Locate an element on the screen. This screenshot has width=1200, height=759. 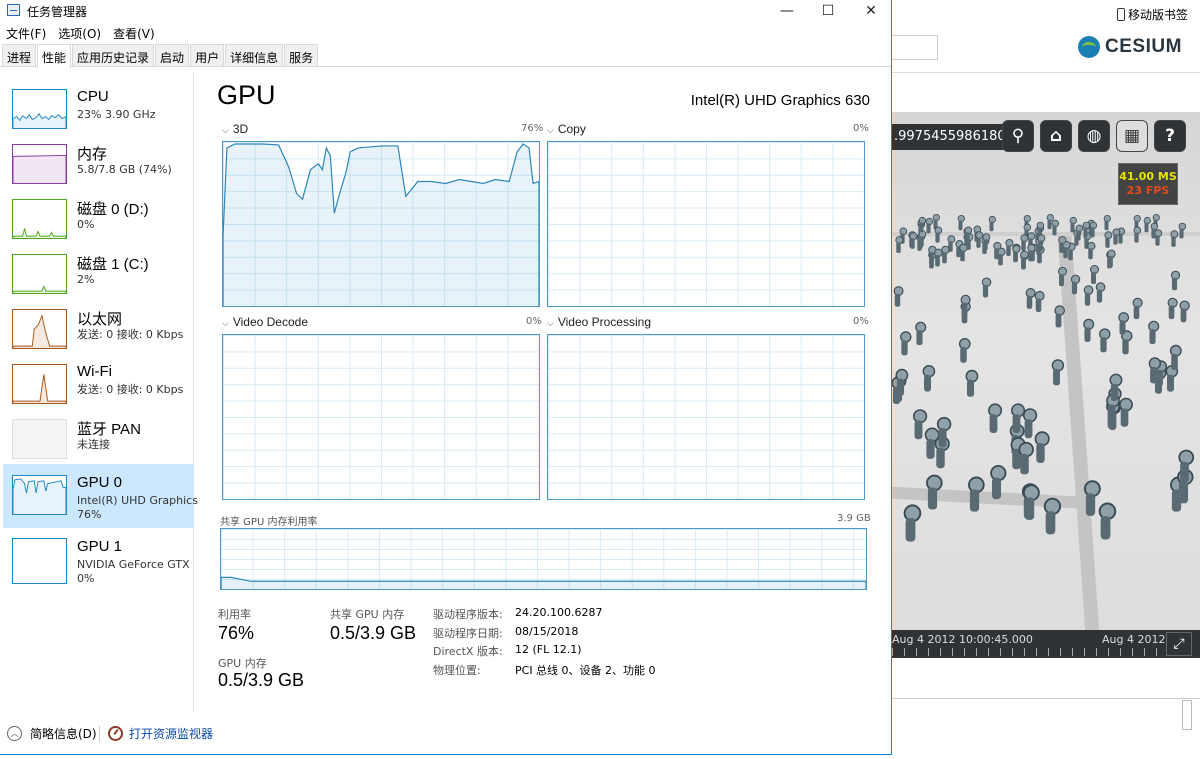
maximize-button: ☐ is located at coordinates (828, 11).